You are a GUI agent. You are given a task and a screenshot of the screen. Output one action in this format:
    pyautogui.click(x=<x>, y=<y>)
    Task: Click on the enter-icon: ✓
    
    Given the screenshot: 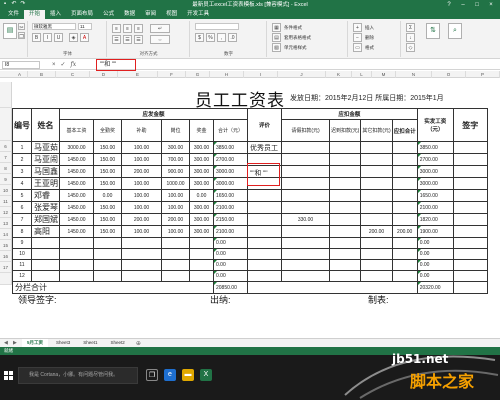 What is the action you would take?
    pyautogui.click(x=63, y=65)
    